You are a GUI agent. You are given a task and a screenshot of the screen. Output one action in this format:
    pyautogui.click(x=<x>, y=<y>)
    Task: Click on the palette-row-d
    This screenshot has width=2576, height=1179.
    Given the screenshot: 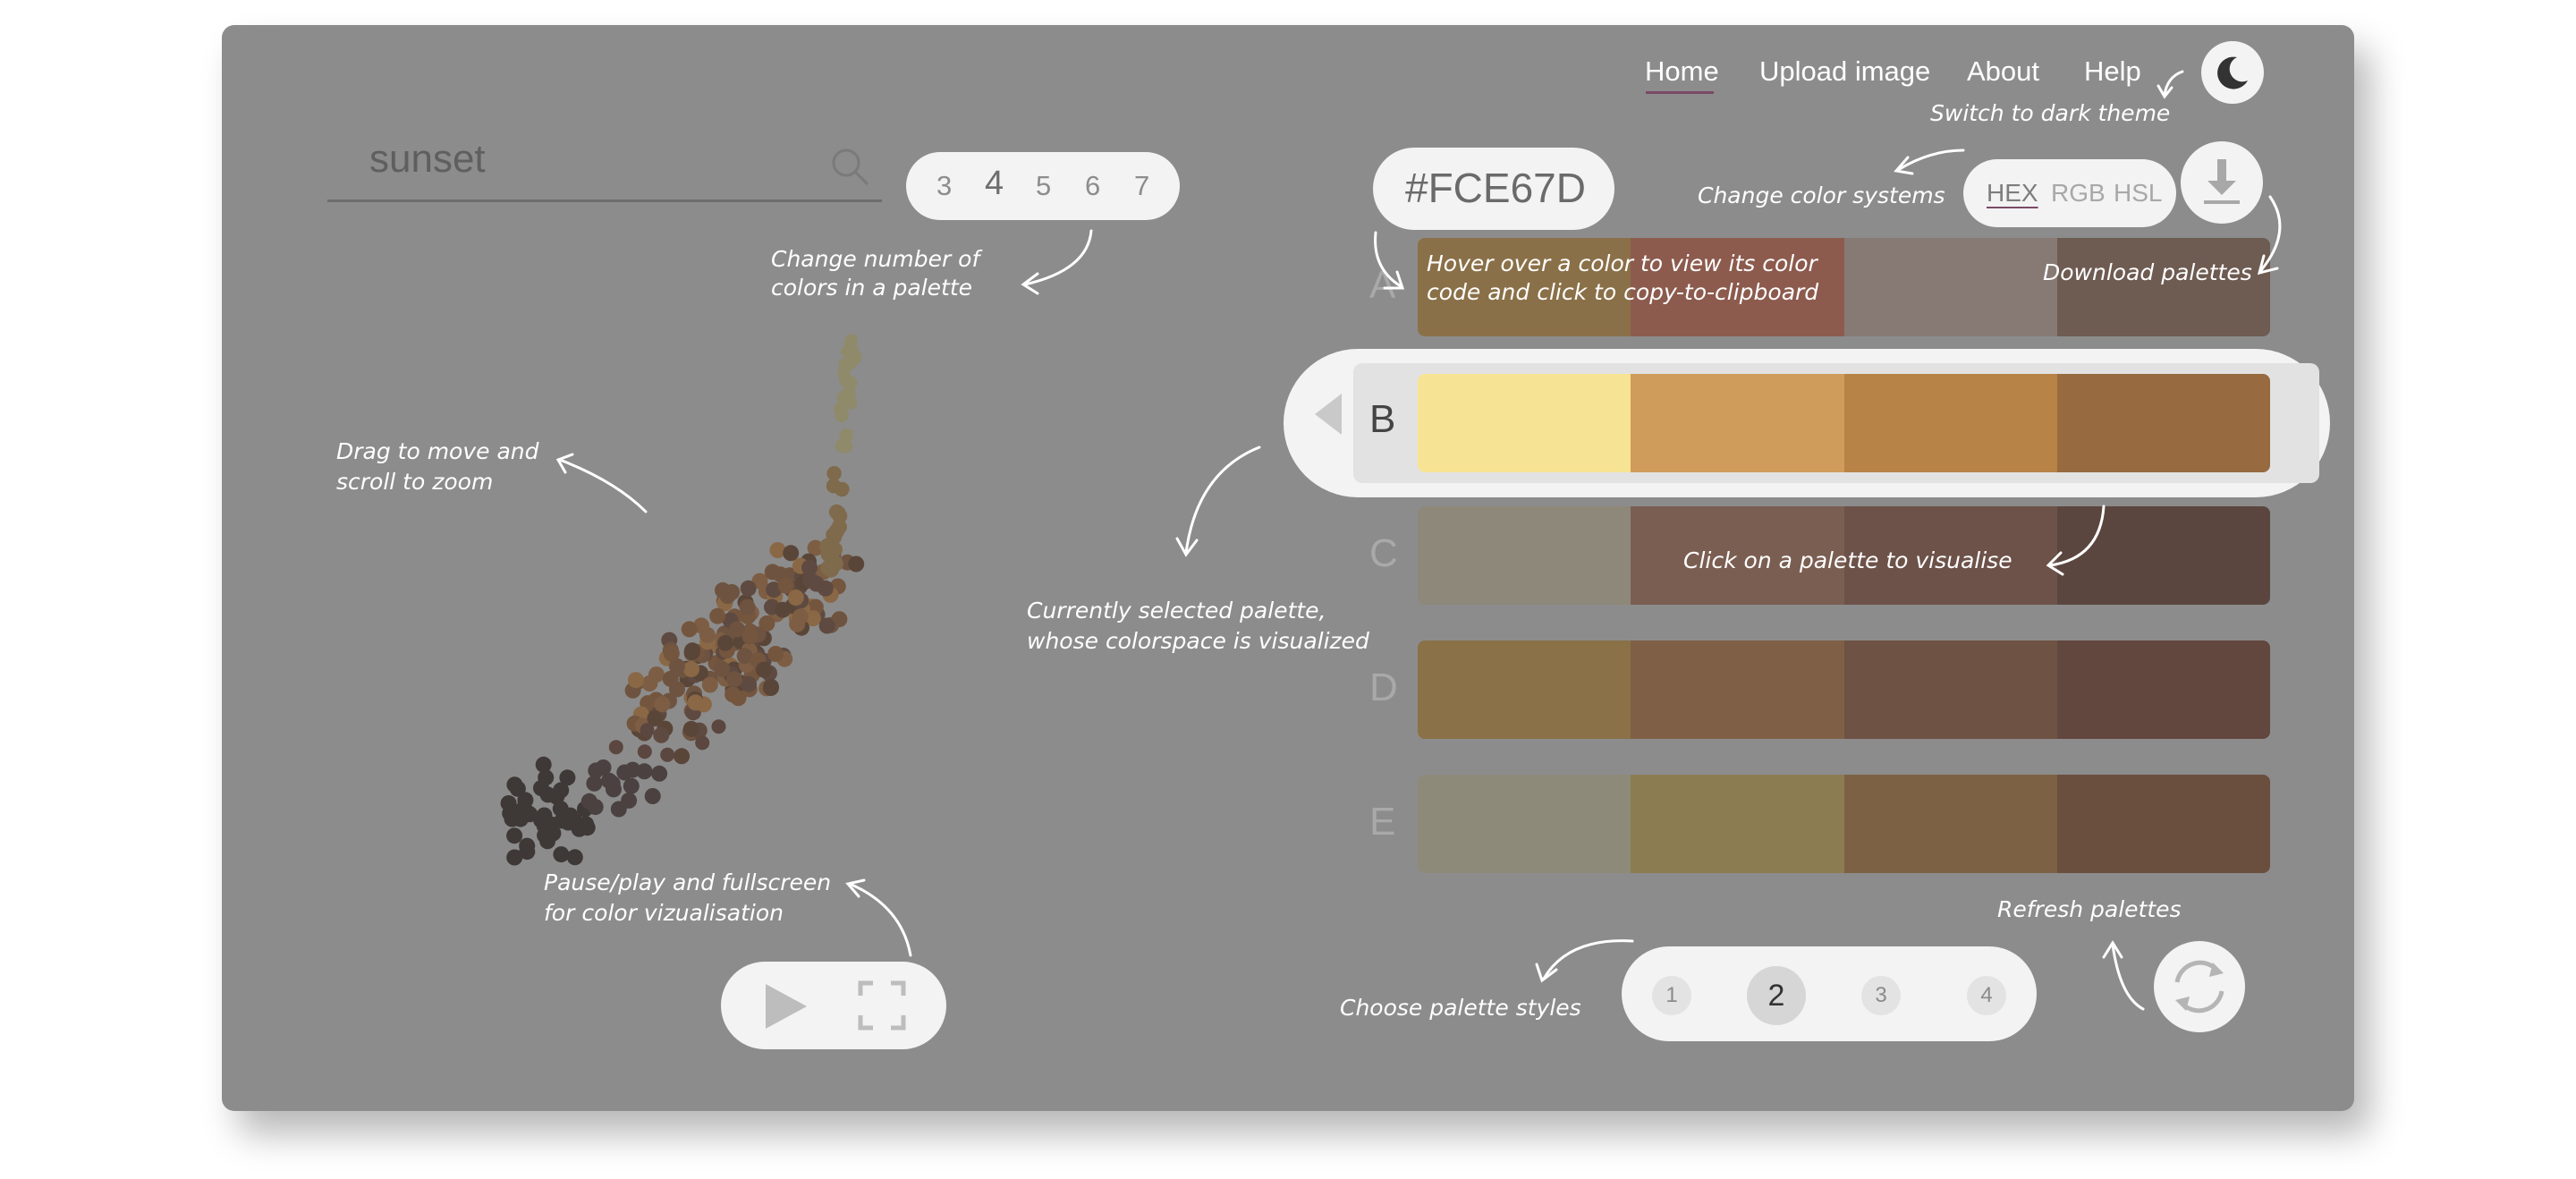 What is the action you would take?
    pyautogui.click(x=1844, y=690)
    